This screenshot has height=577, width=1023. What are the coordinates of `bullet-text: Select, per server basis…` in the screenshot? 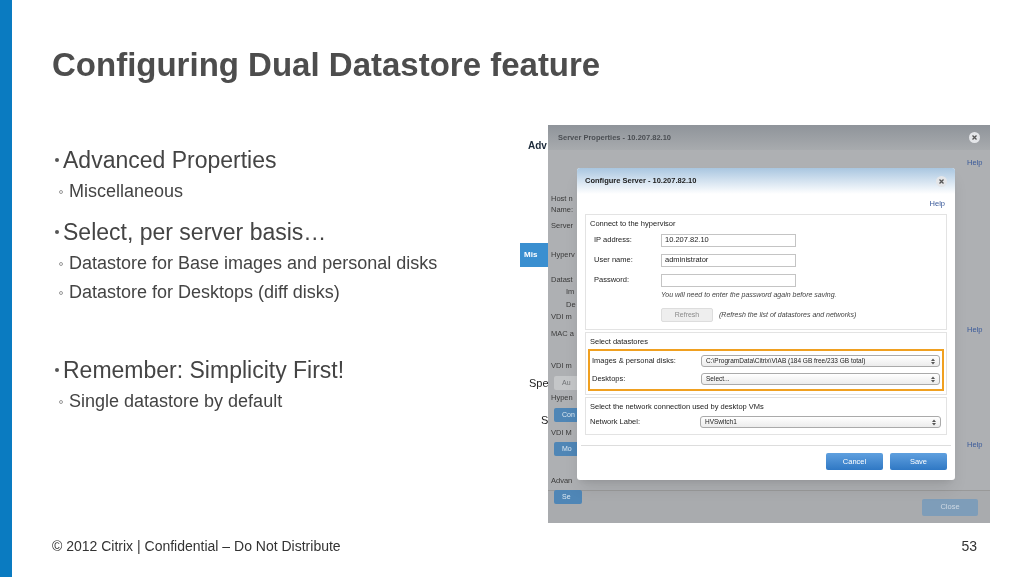 It's located at (195, 232).